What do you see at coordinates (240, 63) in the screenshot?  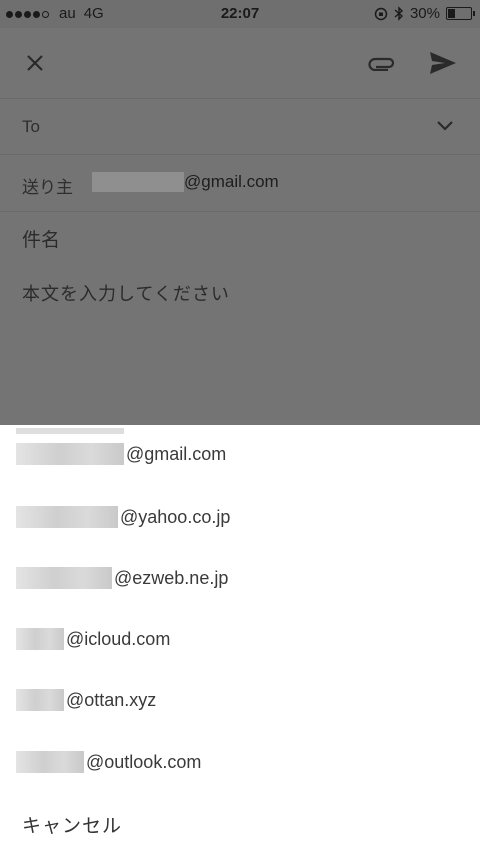 I see `compose-toolbar` at bounding box center [240, 63].